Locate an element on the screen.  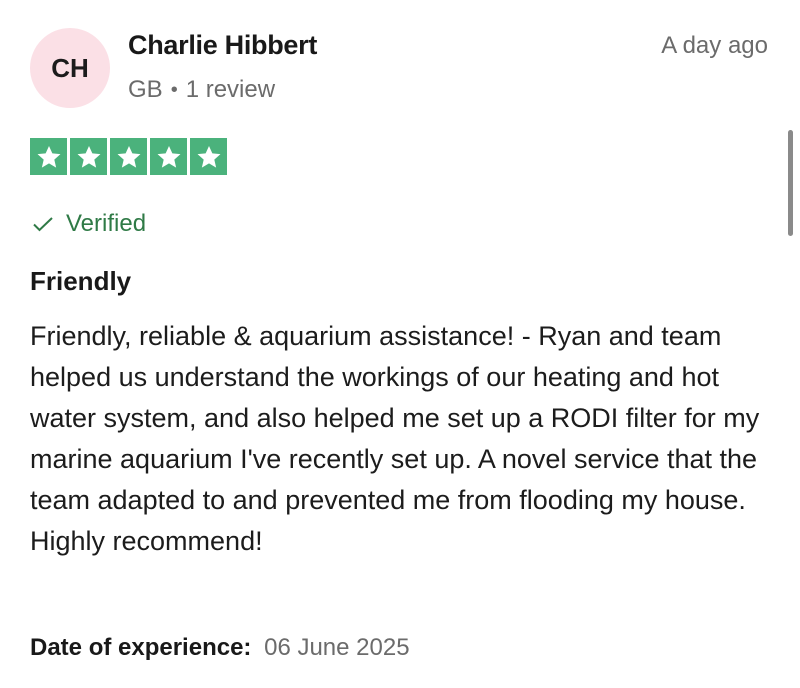
avatar: CH is located at coordinates (70, 68).